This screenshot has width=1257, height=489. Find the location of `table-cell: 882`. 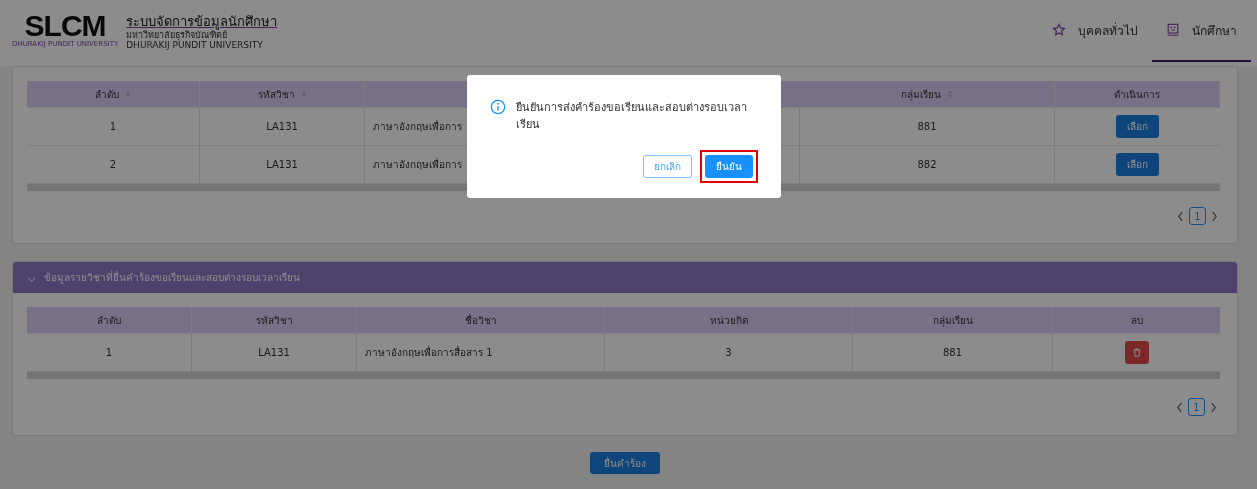

table-cell: 882 is located at coordinates (927, 164).